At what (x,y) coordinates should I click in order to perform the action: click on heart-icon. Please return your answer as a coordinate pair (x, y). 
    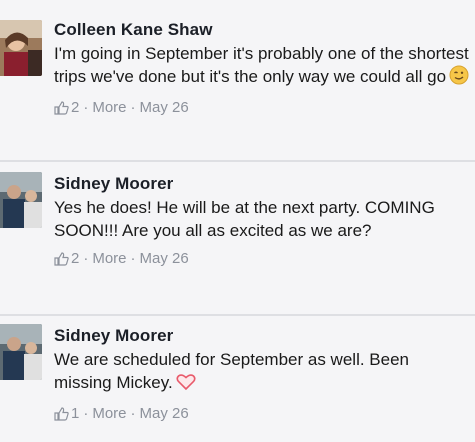
    Looking at the image, I should click on (186, 385).